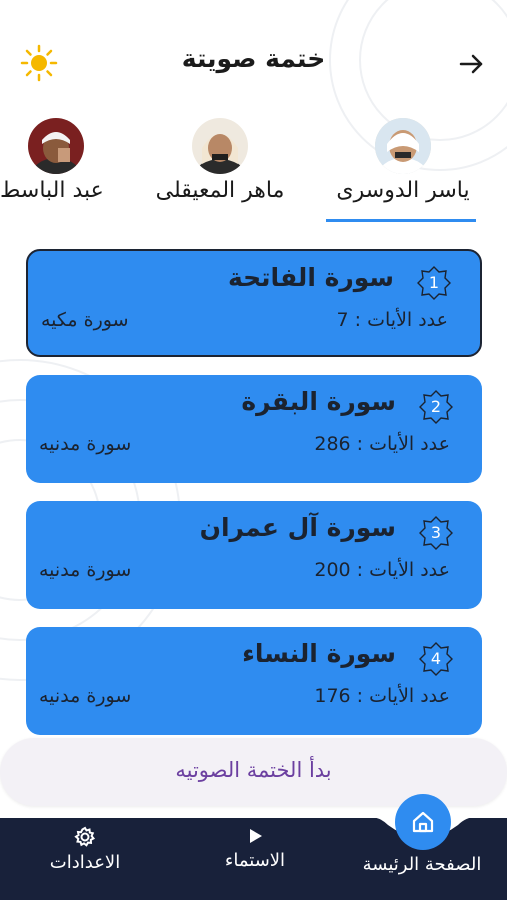 The image size is (507, 900). I want to click on nav-item-home: الصفحة الرئيسة, so click(422, 864).